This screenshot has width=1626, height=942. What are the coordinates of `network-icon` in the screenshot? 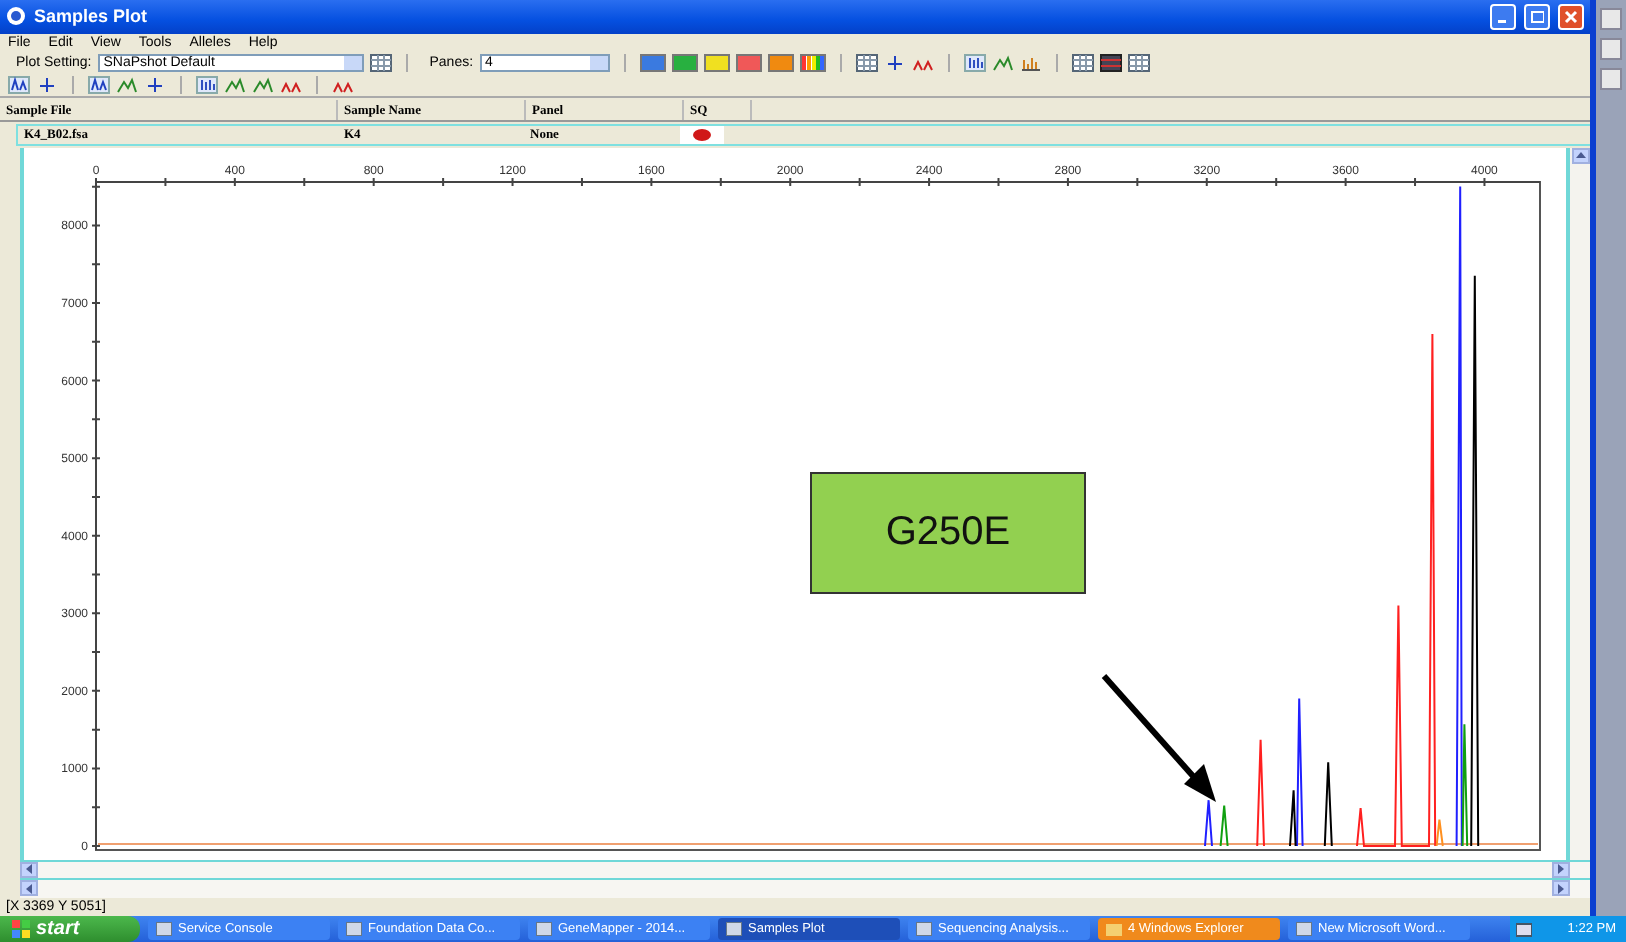 It's located at (1524, 929).